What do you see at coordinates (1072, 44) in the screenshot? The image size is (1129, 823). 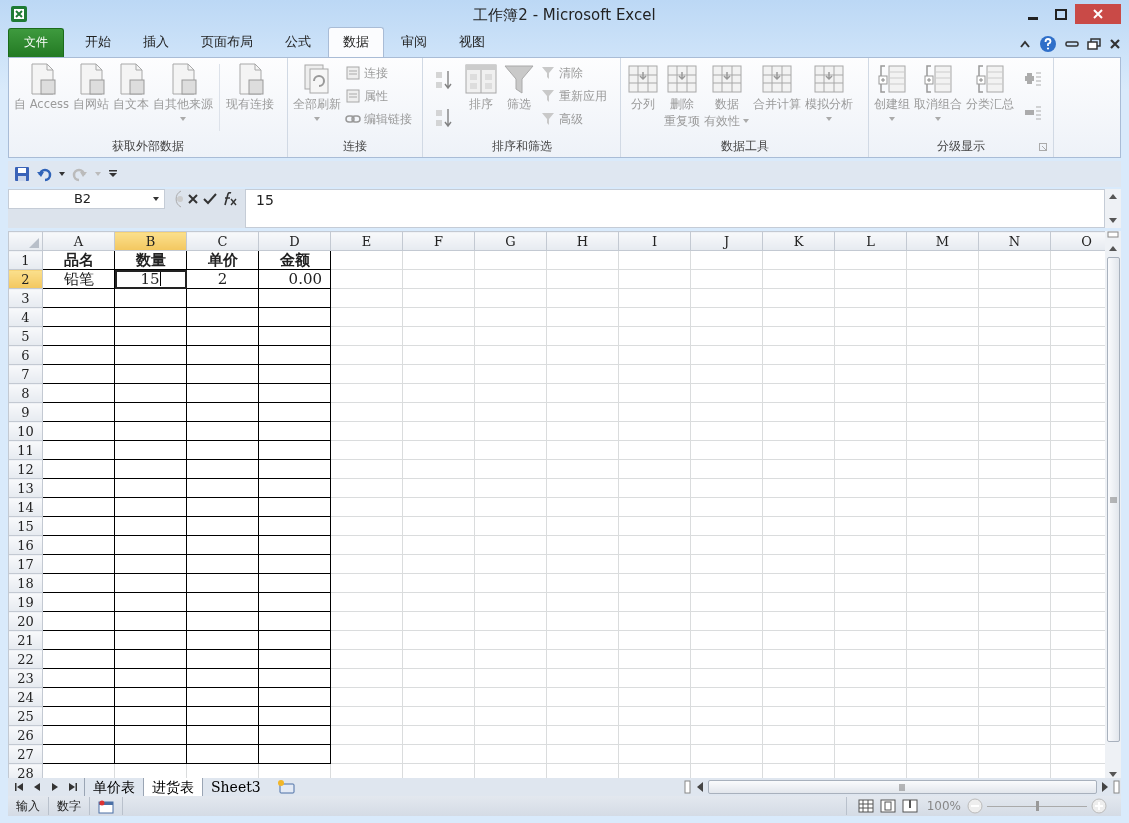 I see `minimize-window-icon` at bounding box center [1072, 44].